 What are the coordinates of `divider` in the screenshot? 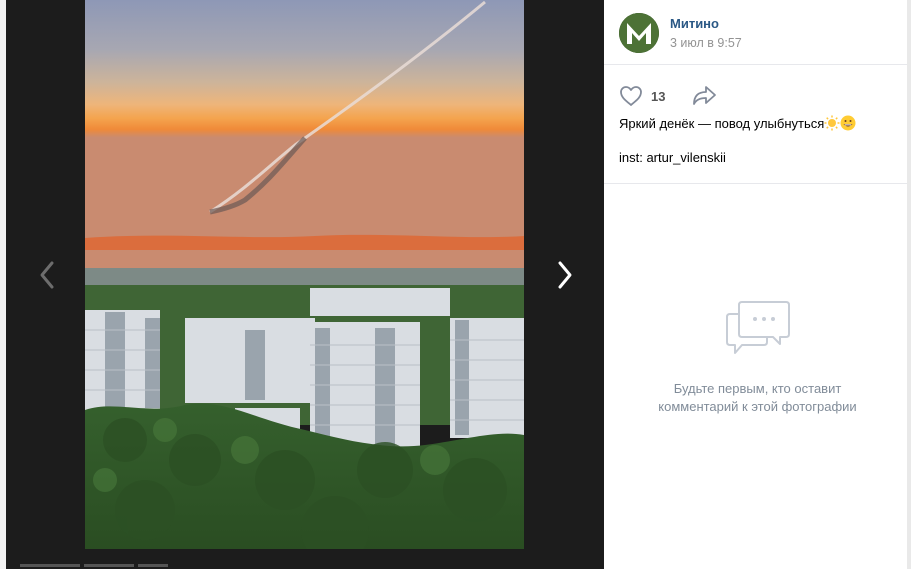 It's located at (757, 183).